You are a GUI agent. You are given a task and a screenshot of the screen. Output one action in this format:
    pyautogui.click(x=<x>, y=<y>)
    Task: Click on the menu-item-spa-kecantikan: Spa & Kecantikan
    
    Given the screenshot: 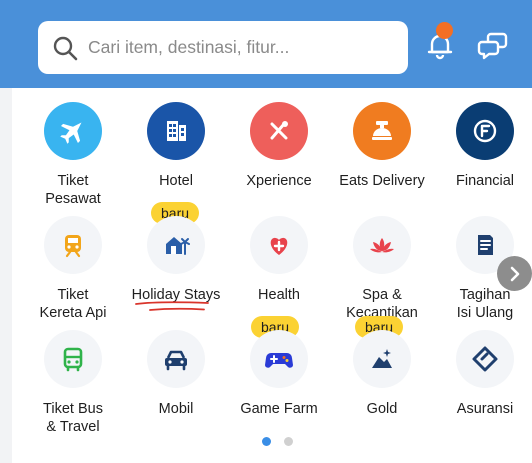 What is the action you would take?
    pyautogui.click(x=382, y=269)
    